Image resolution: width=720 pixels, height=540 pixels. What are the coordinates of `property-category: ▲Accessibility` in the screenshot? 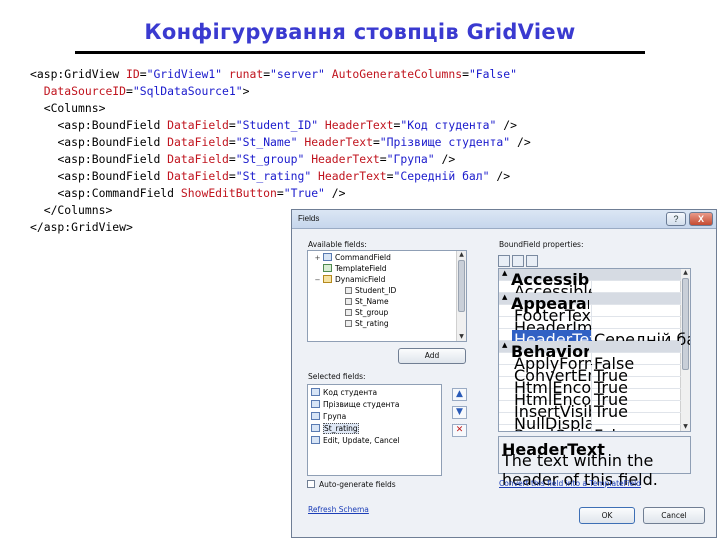 It's located at (590, 279).